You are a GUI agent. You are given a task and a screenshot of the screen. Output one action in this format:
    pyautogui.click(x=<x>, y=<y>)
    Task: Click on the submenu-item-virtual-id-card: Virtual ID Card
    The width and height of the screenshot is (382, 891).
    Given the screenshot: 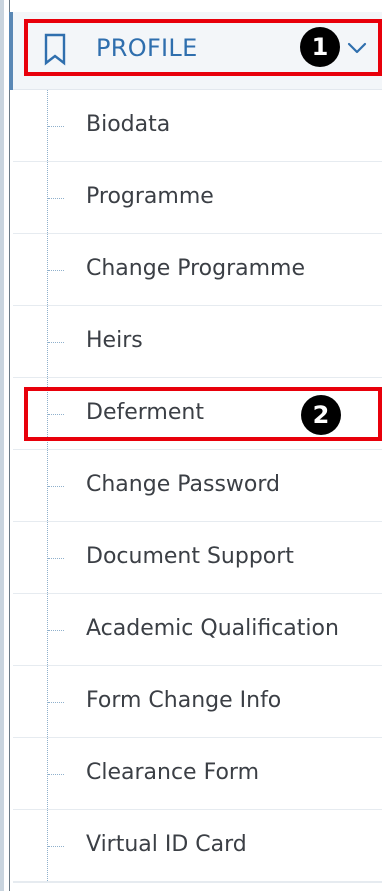 What is the action you would take?
    pyautogui.click(x=197, y=846)
    